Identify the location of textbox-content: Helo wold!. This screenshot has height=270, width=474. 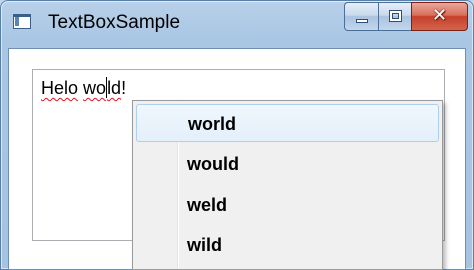
(83, 88).